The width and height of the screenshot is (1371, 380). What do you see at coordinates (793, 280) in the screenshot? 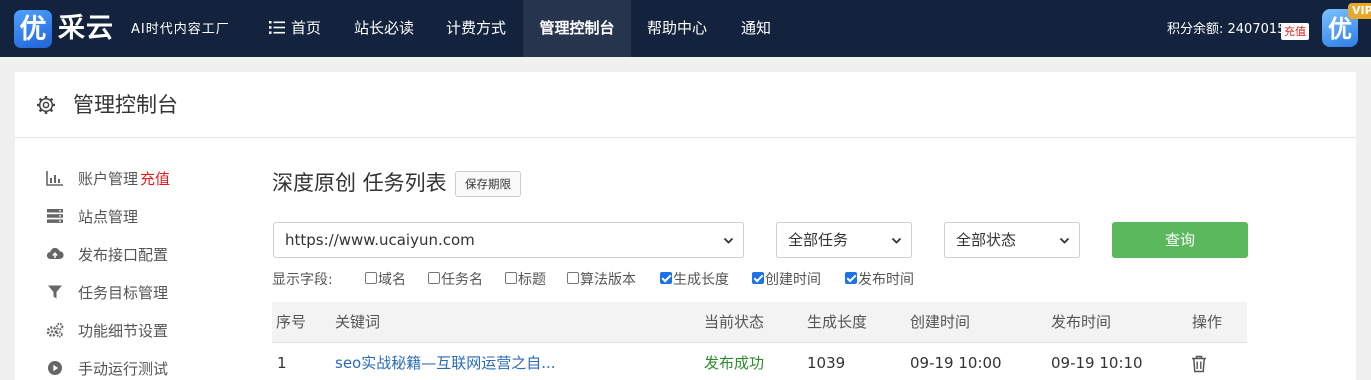
I see `checkbox-label: 创建时间` at bounding box center [793, 280].